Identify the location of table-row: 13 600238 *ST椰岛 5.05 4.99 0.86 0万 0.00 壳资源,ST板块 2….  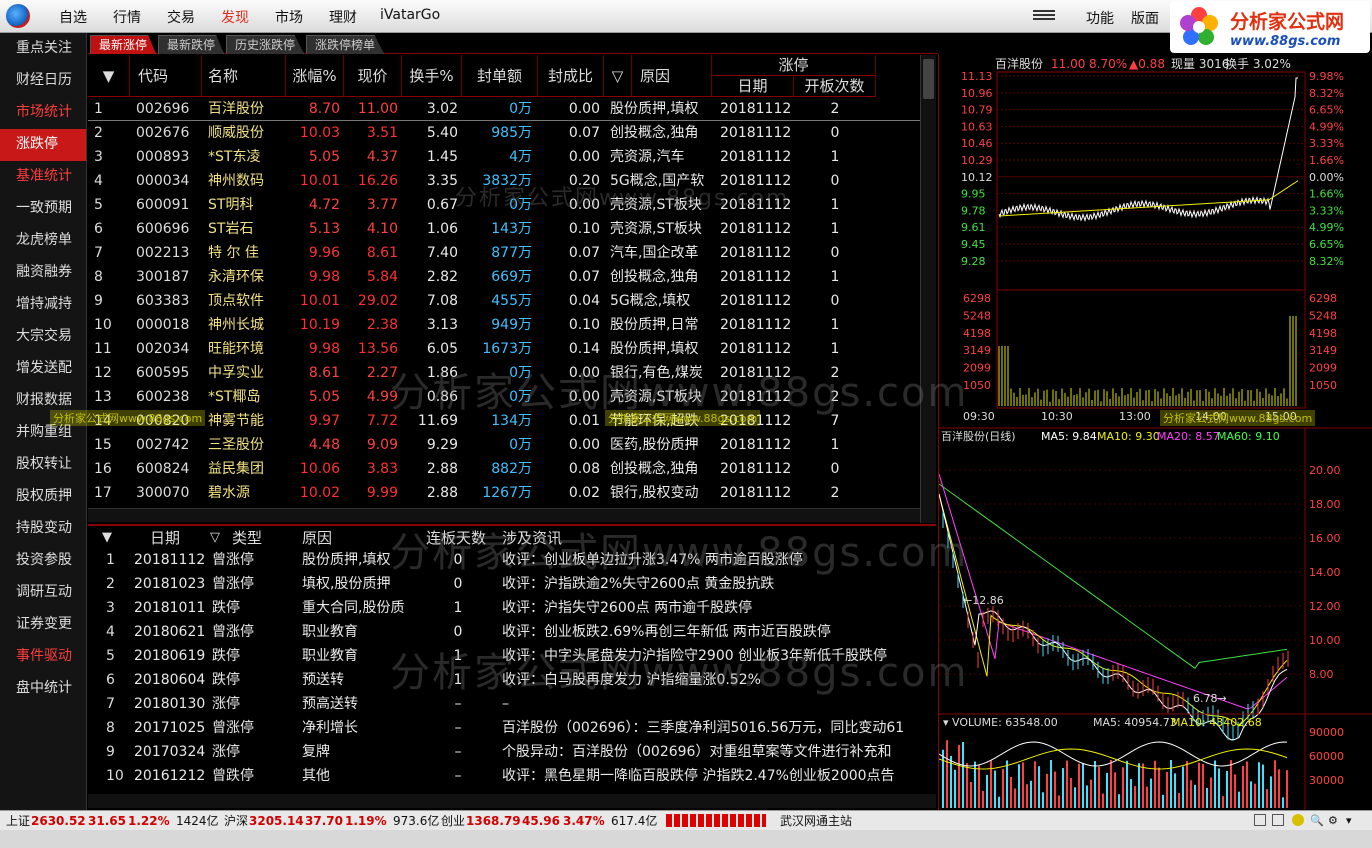
(512, 397).